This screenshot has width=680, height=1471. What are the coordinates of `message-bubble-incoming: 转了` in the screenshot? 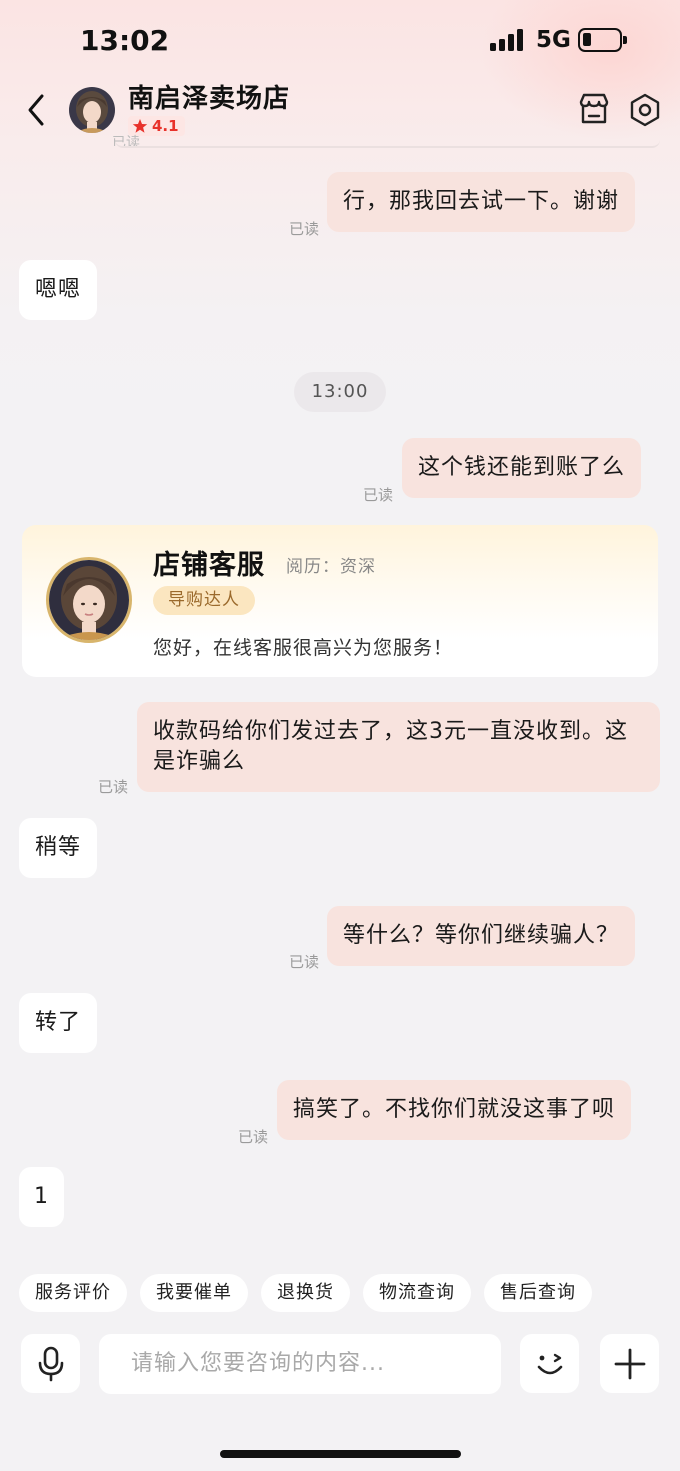 It's located at (58, 1023).